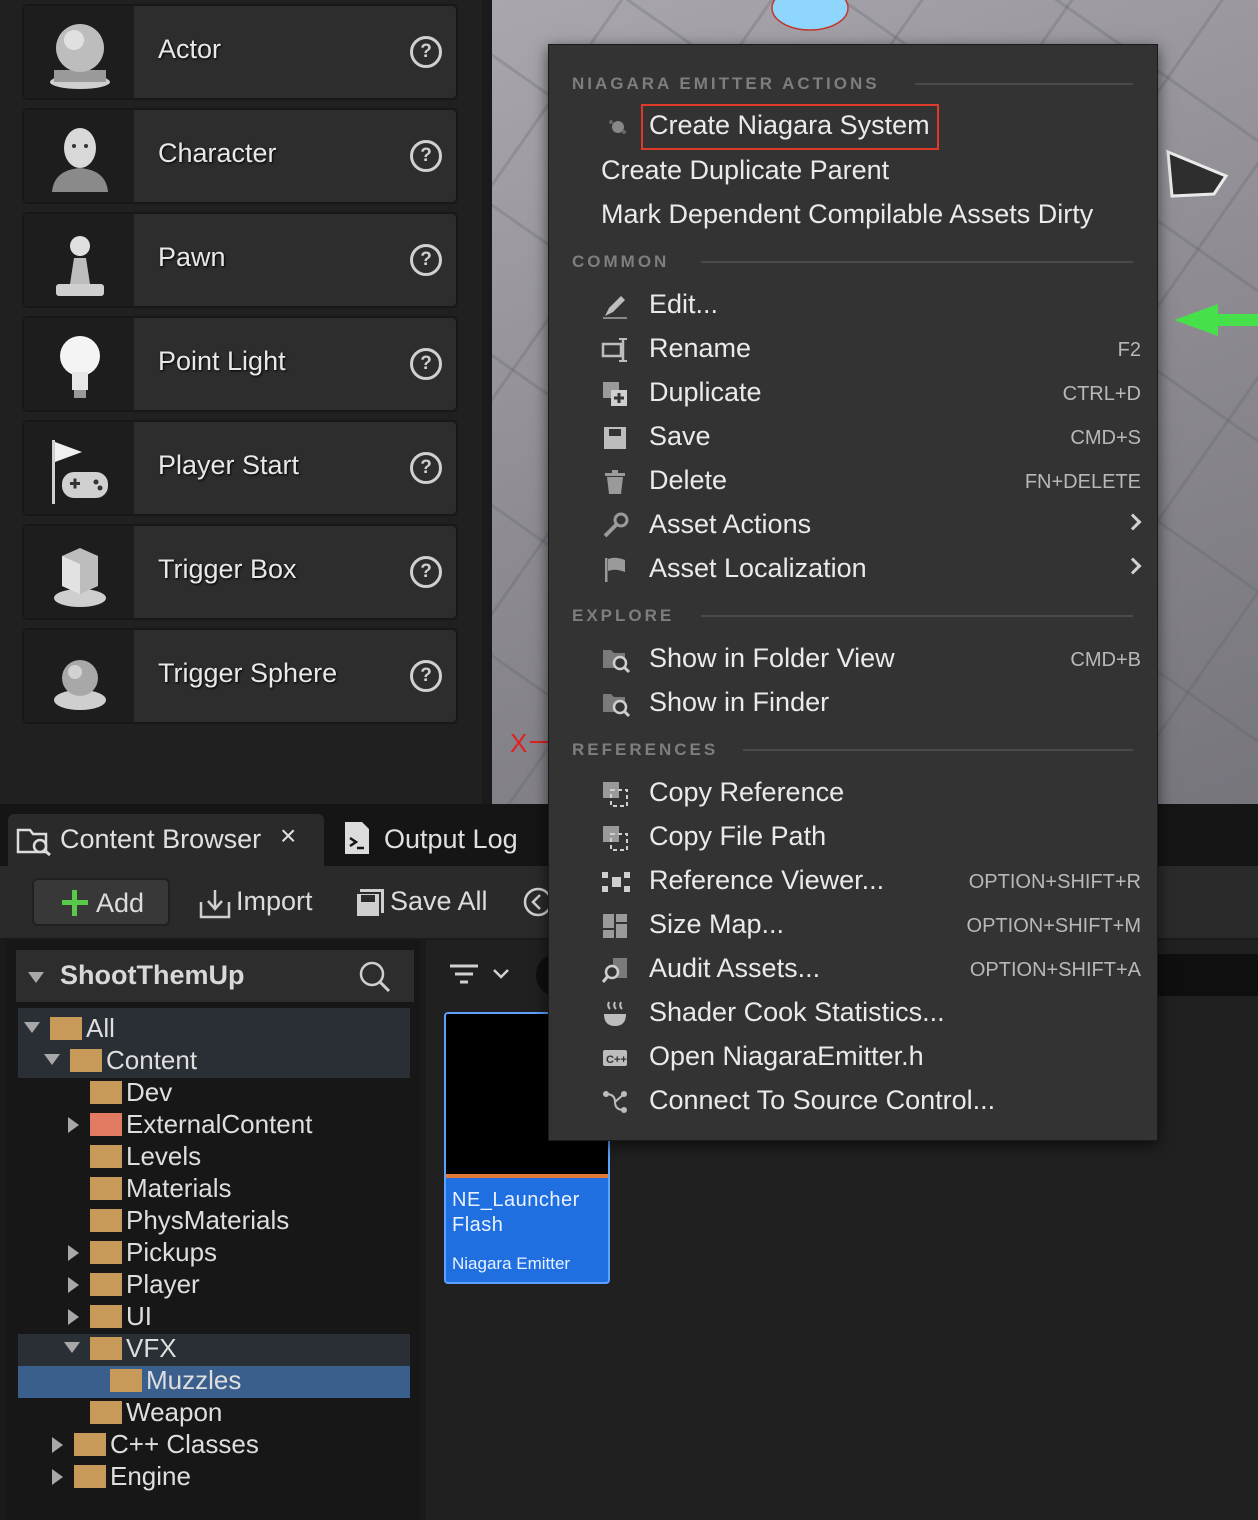 The width and height of the screenshot is (1258, 1520). I want to click on menu-item-delete: Delete FN+DELETE, so click(854, 481).